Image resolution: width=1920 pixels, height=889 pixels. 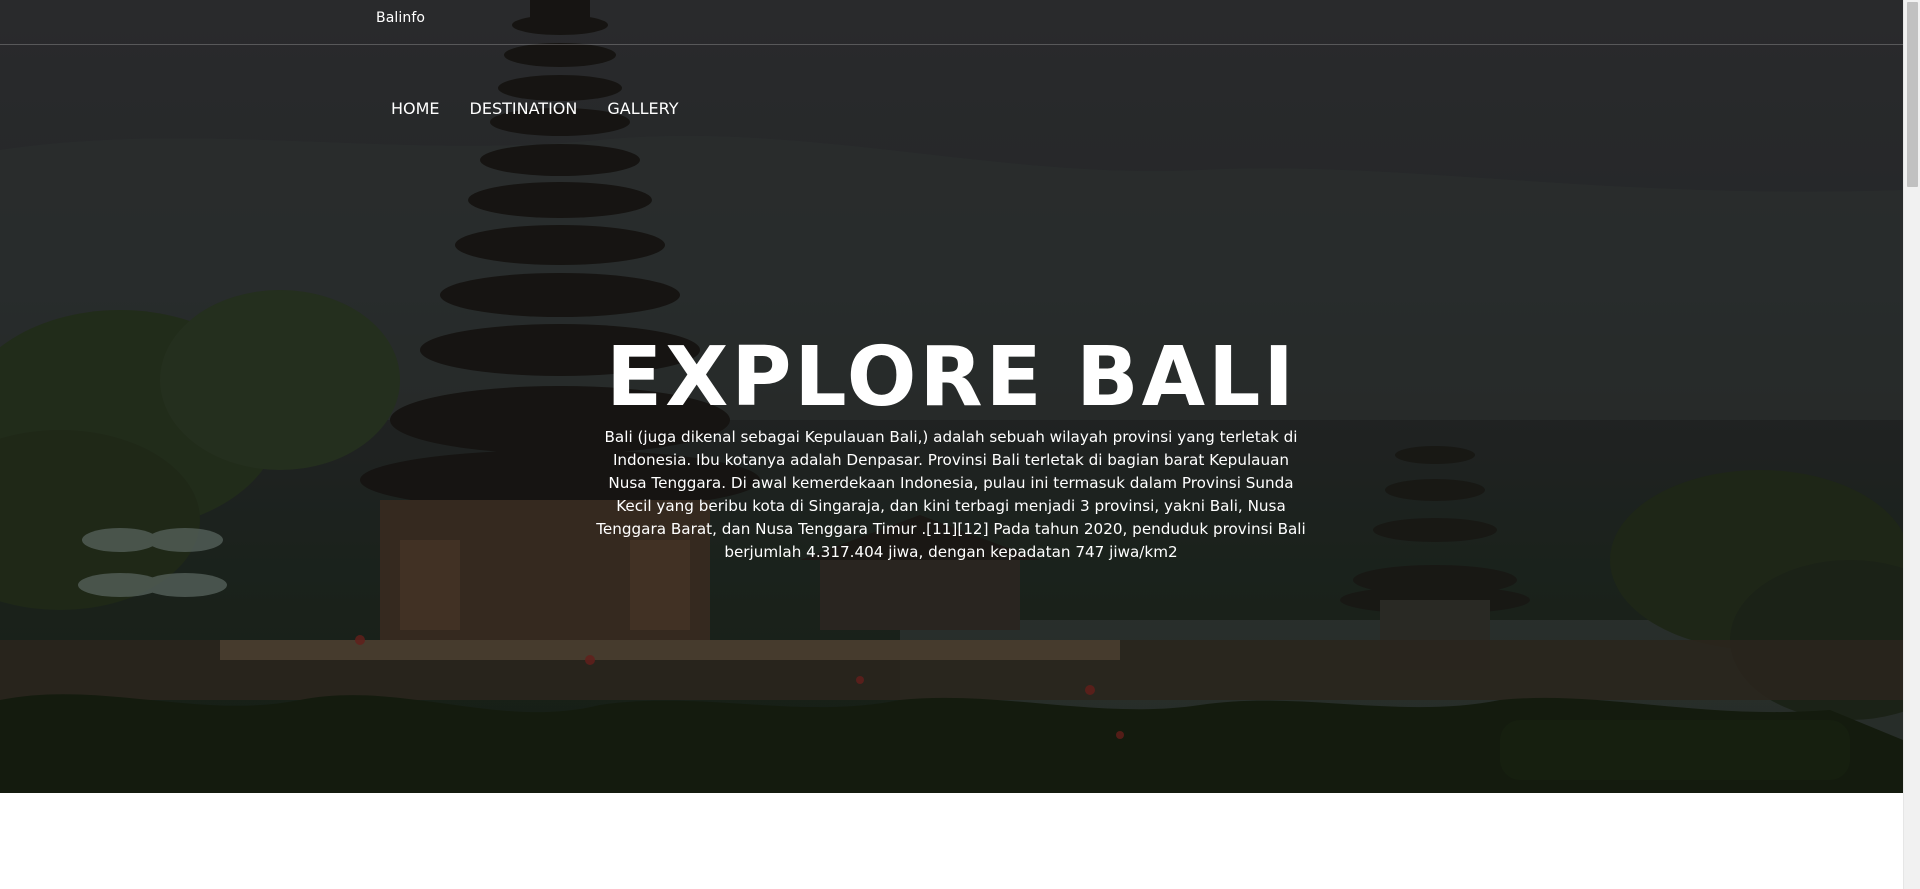 I want to click on scrollbar-thumb, so click(x=1912, y=94).